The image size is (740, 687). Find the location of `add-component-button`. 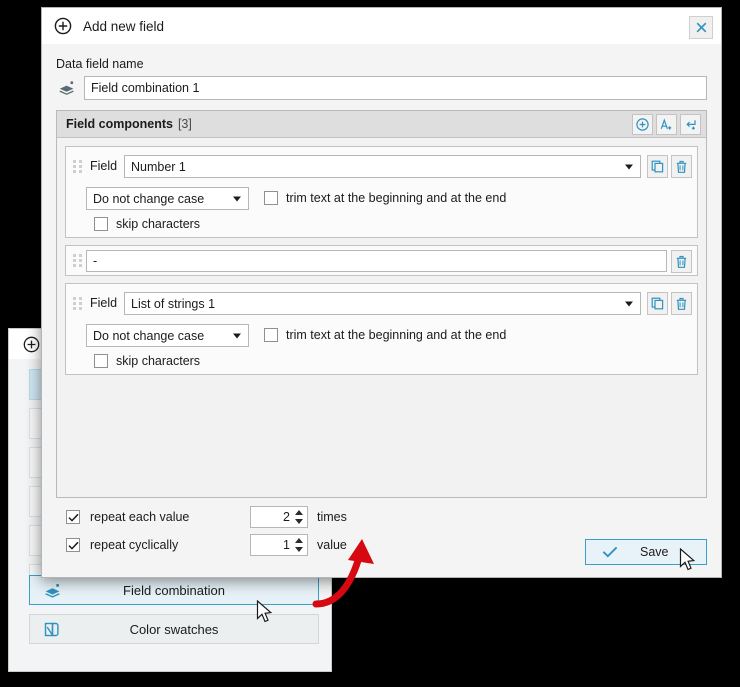

add-component-button is located at coordinates (642, 124).